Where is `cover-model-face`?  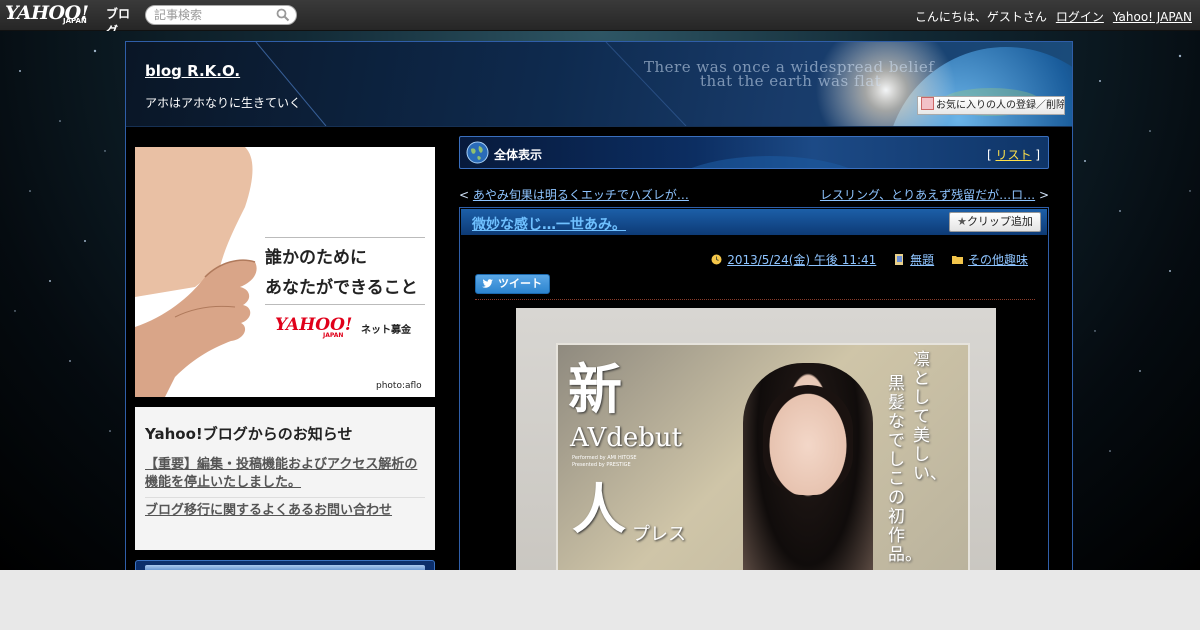 cover-model-face is located at coordinates (808, 440).